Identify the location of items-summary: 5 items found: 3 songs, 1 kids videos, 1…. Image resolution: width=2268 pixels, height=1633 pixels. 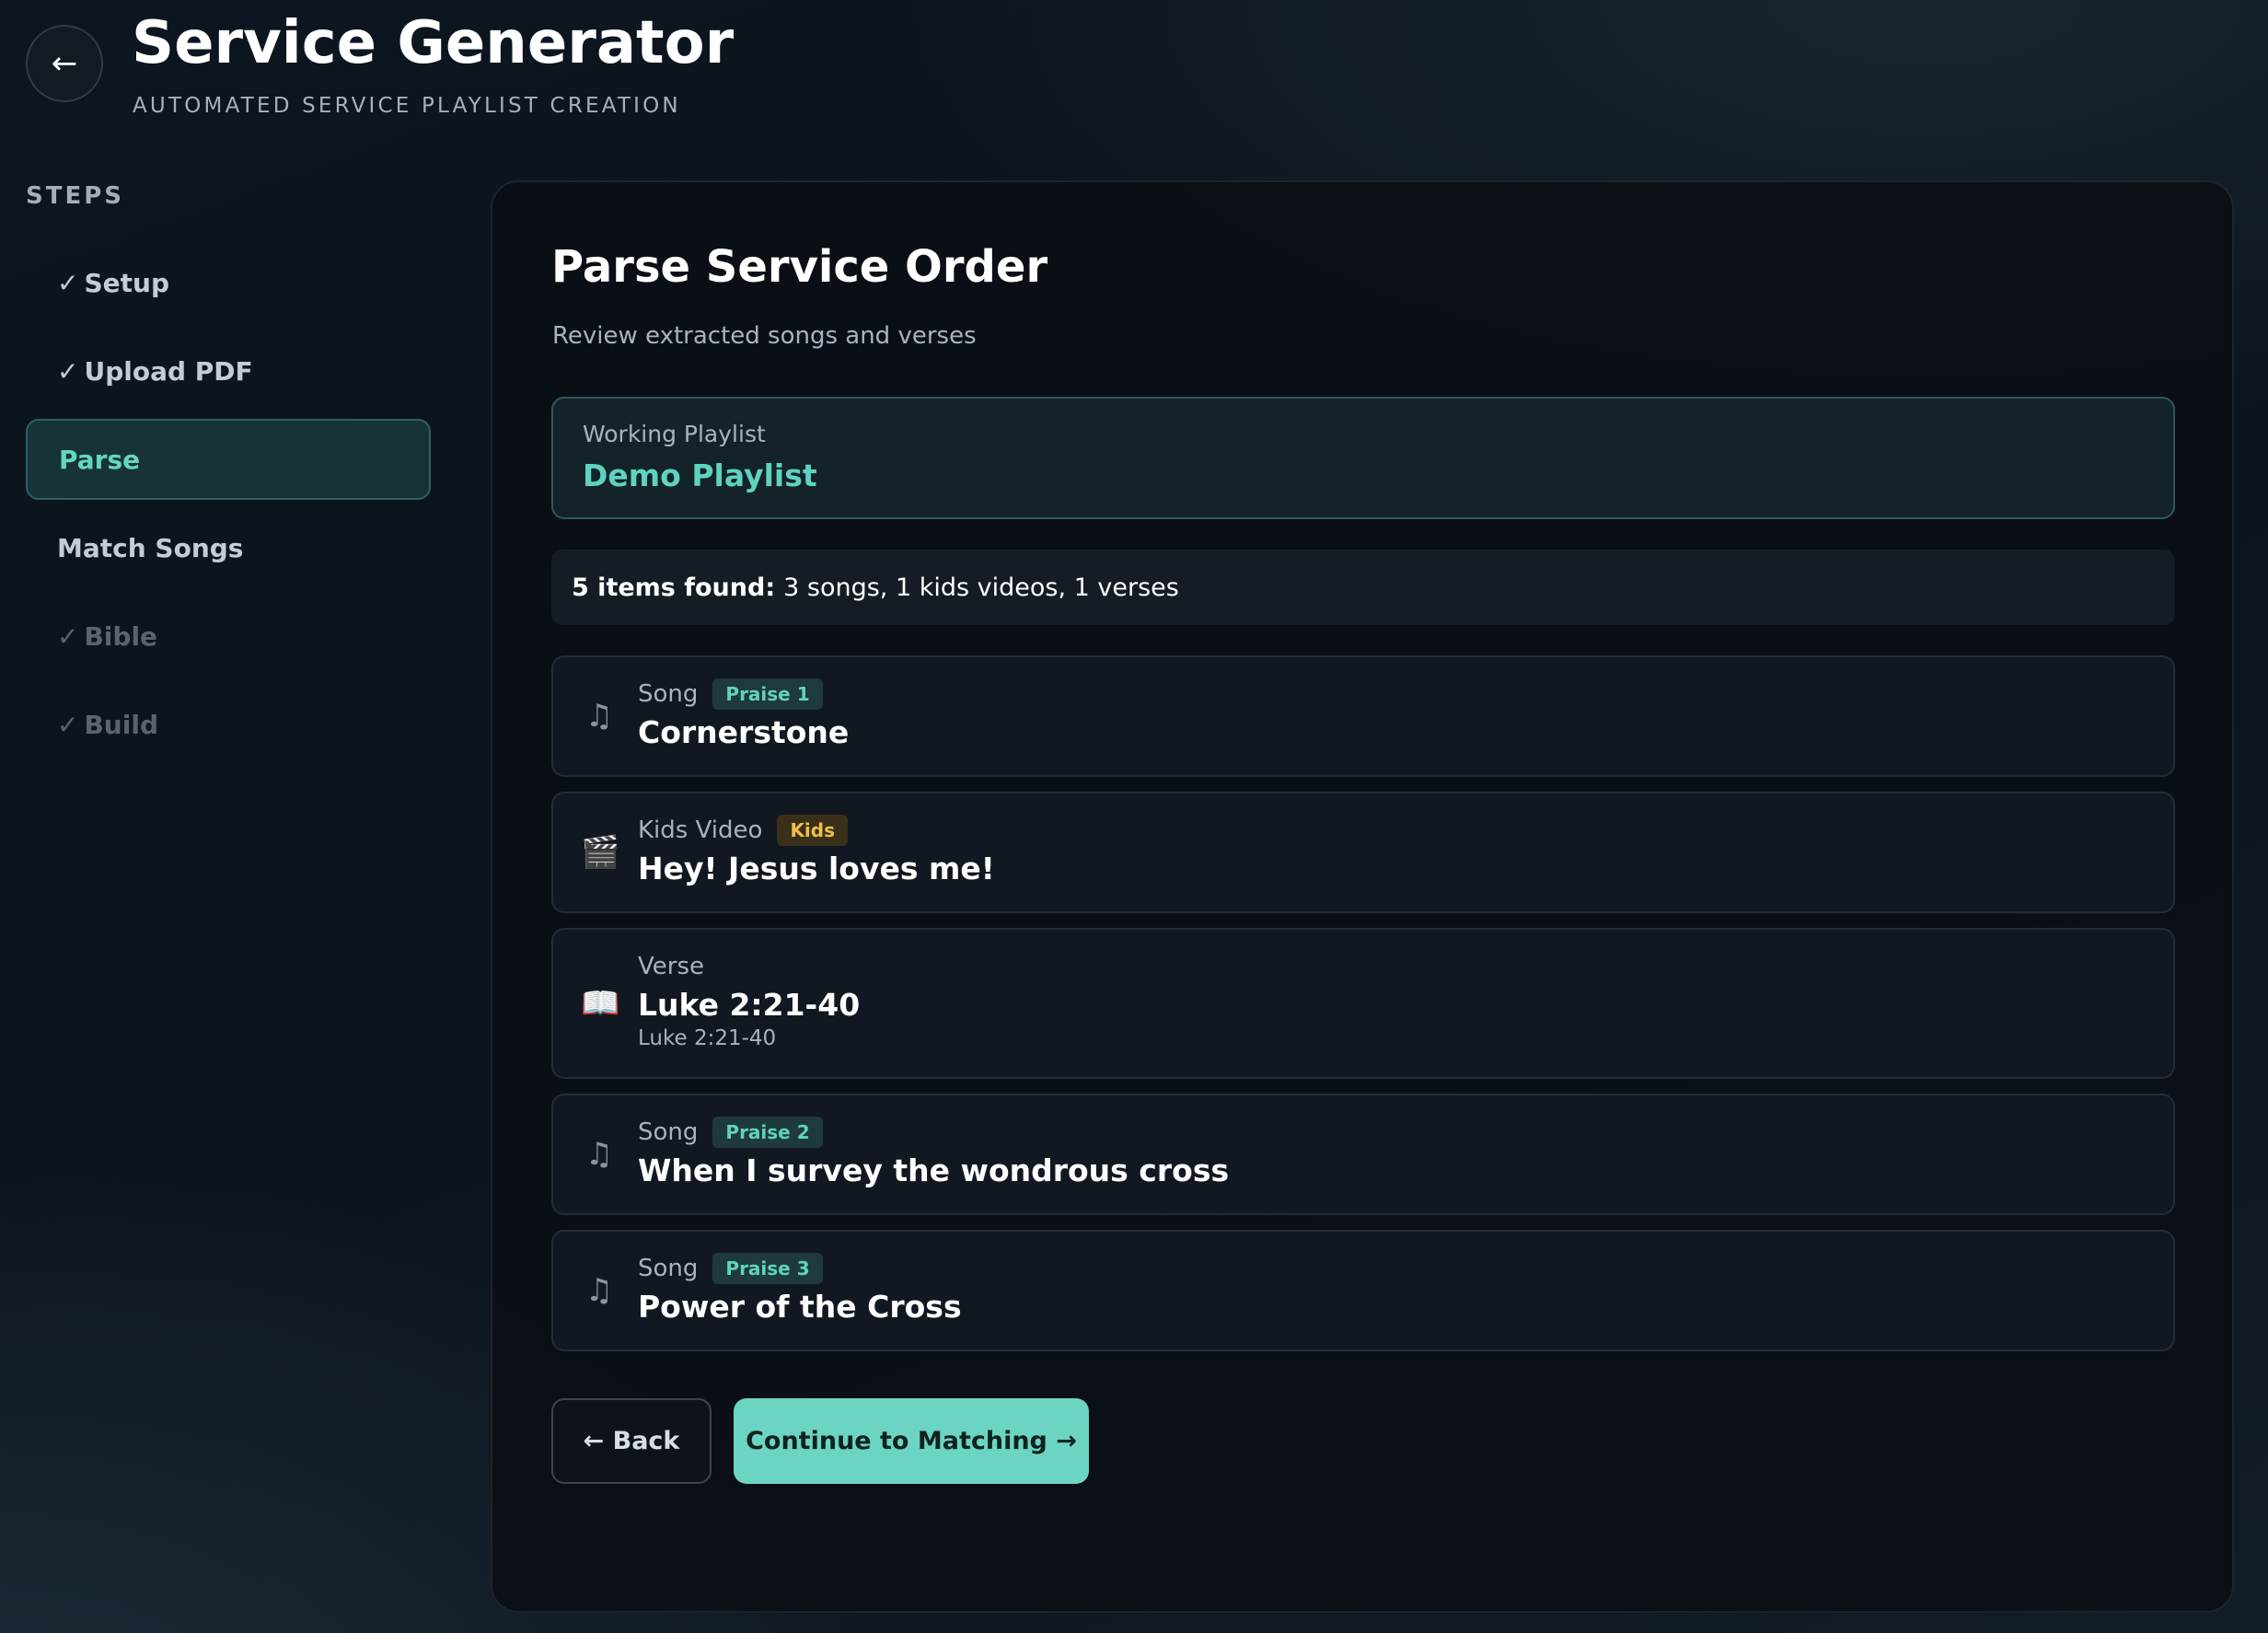
(1363, 587).